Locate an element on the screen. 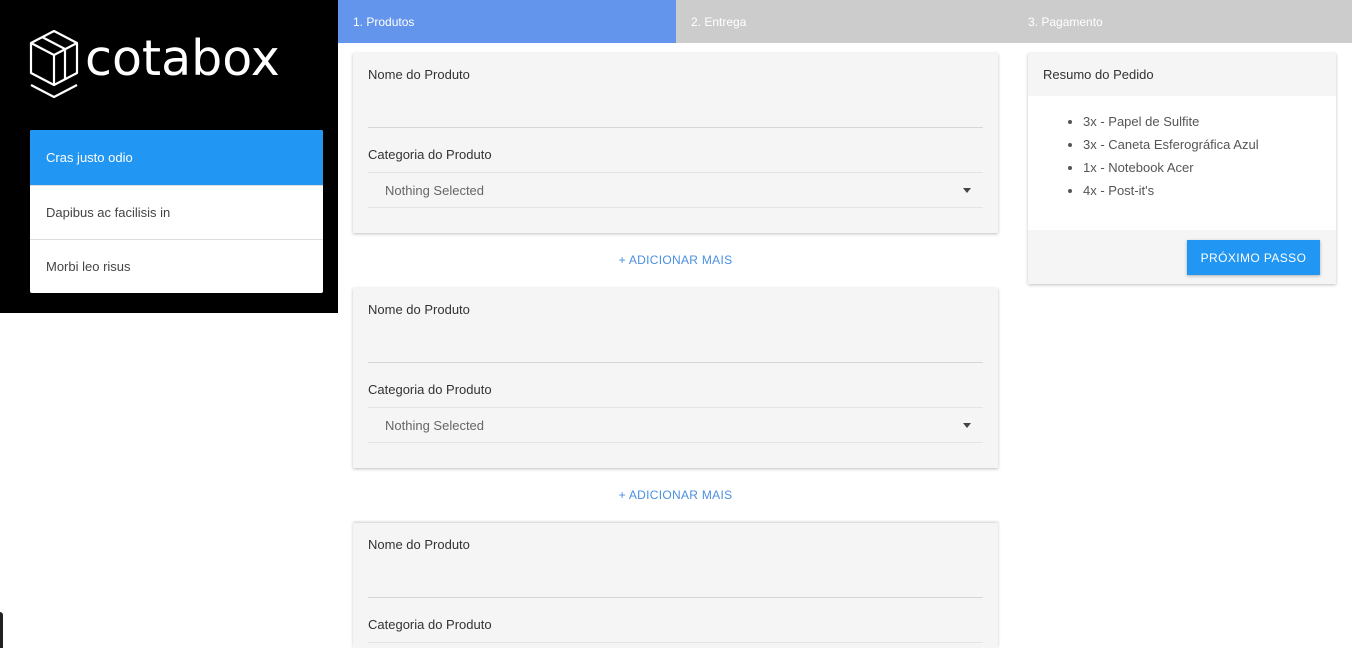 The image size is (1352, 648). step-pagamento: 3. Pagamento is located at coordinates (1182, 21).